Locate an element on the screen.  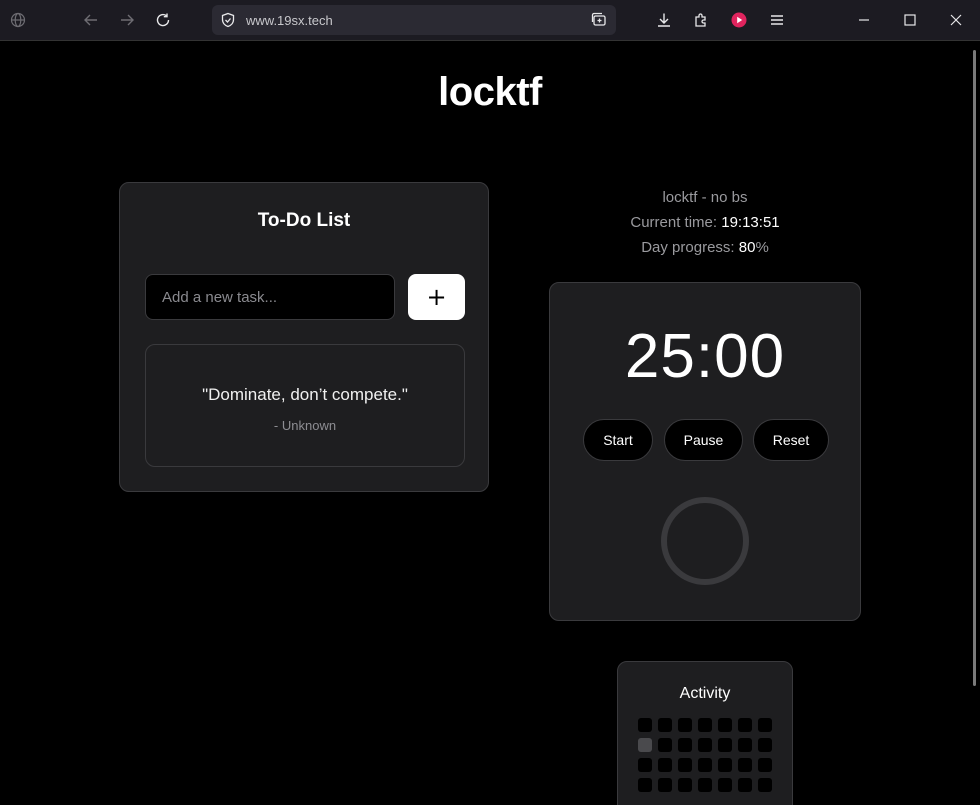
browser-toolbar: www.19sx.tech is located at coordinates (490, 20).